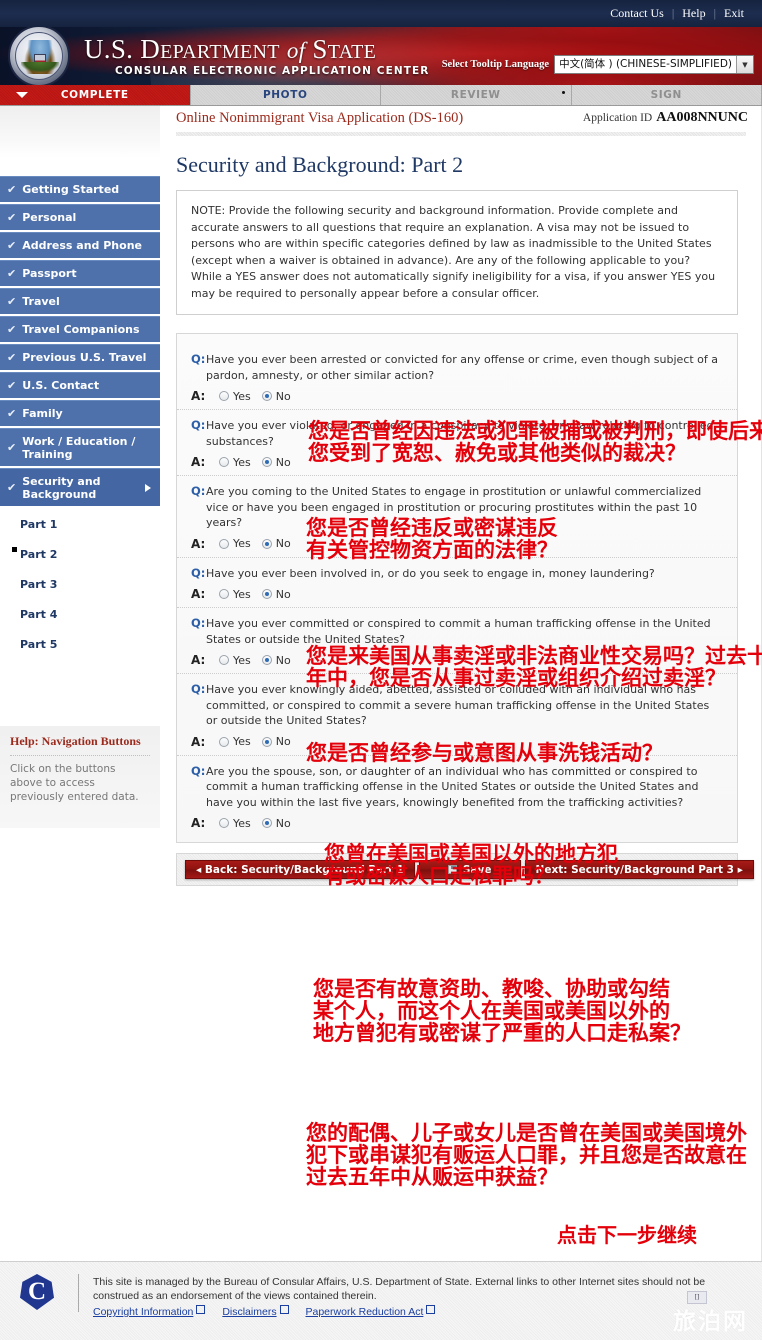 The width and height of the screenshot is (762, 1340). I want to click on contact-us-link: Contact Us, so click(637, 13).